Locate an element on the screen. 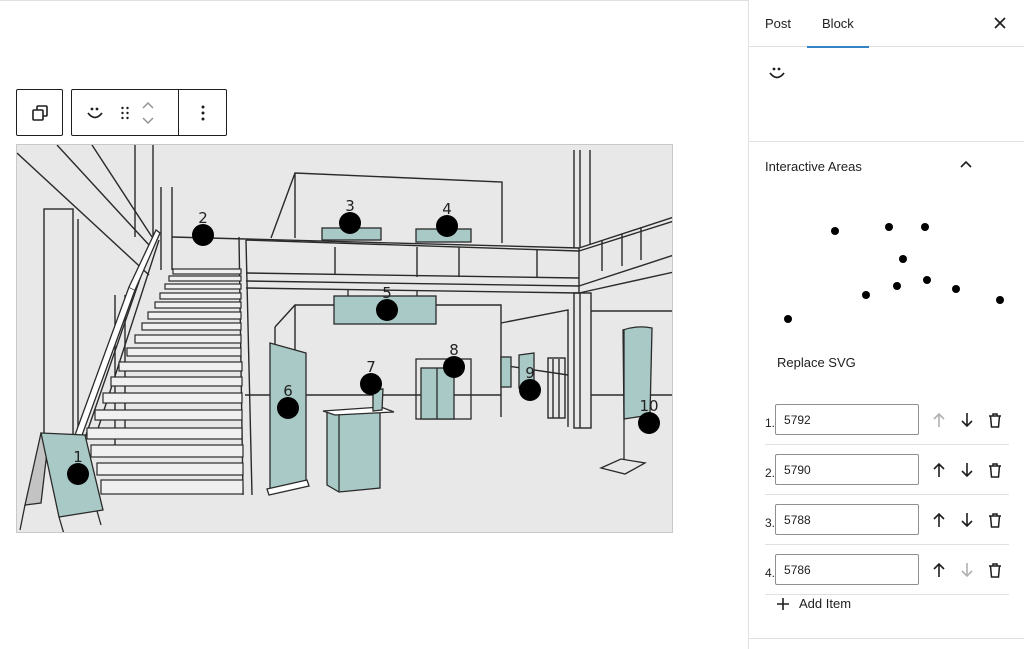  list-item: 2. is located at coordinates (887, 470).